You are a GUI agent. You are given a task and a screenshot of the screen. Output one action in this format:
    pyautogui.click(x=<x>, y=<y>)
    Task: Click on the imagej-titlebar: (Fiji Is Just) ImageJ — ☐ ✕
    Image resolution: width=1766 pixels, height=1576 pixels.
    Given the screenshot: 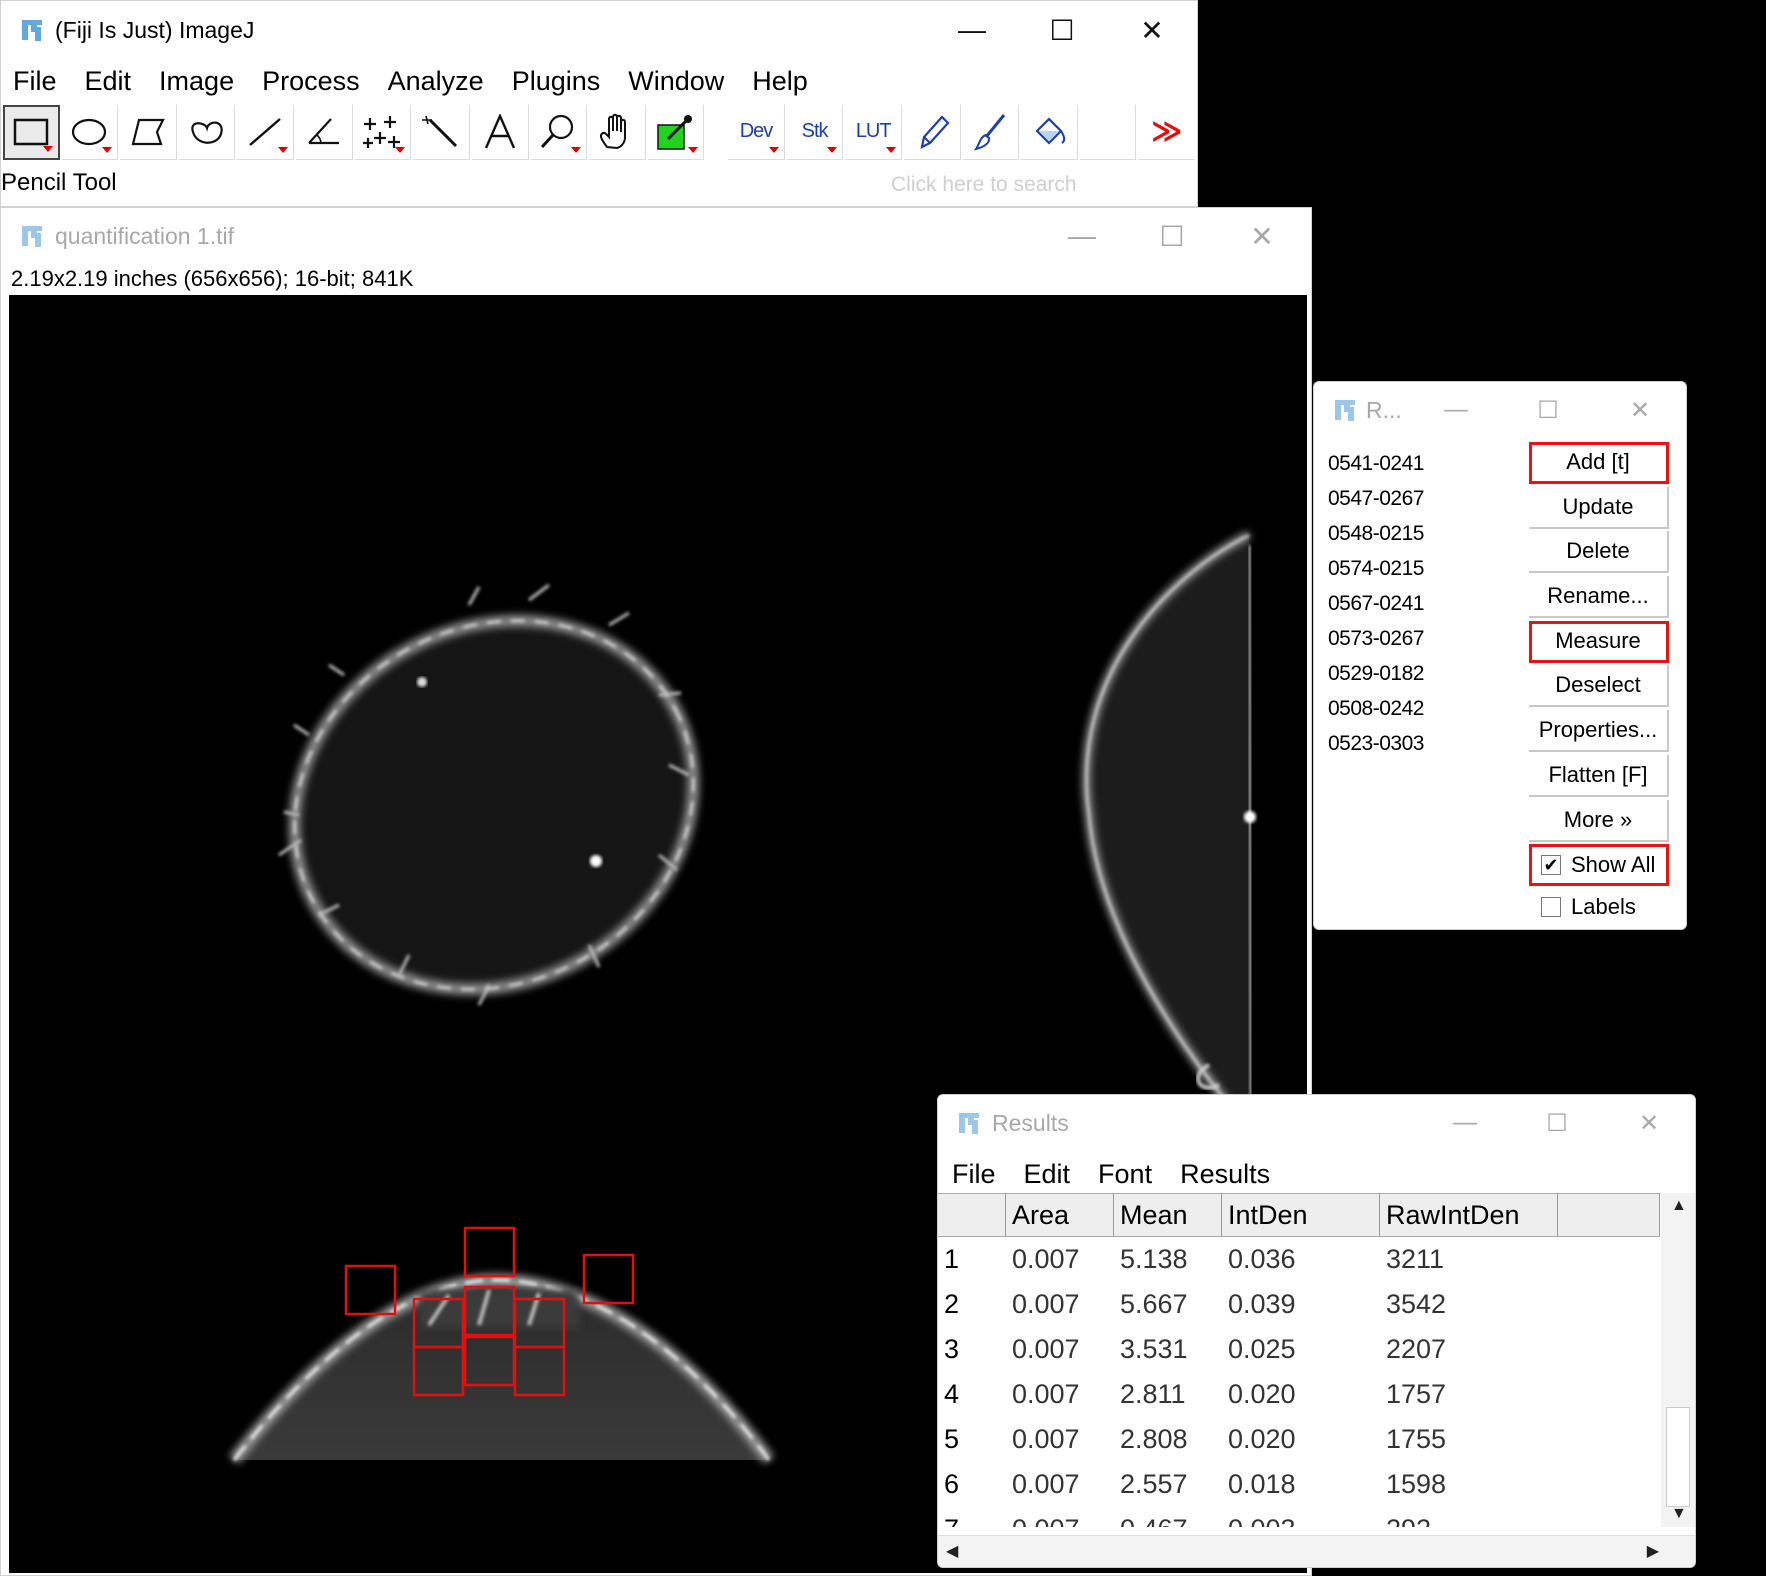 What is the action you would take?
    pyautogui.click(x=599, y=30)
    